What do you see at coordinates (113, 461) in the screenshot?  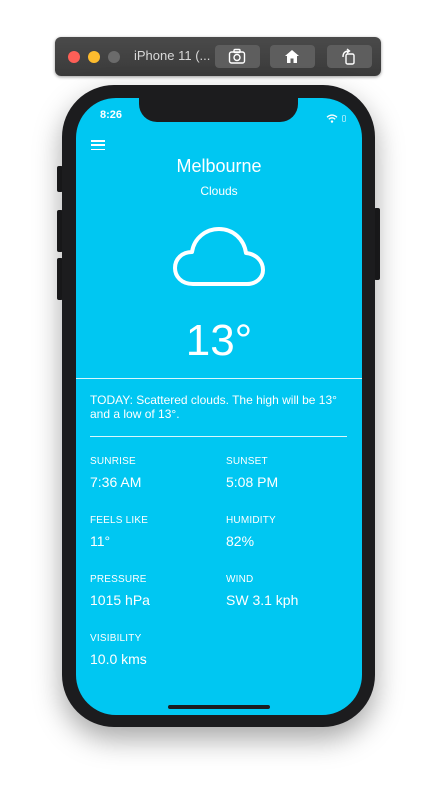 I see `detail-label: SUNRISE` at bounding box center [113, 461].